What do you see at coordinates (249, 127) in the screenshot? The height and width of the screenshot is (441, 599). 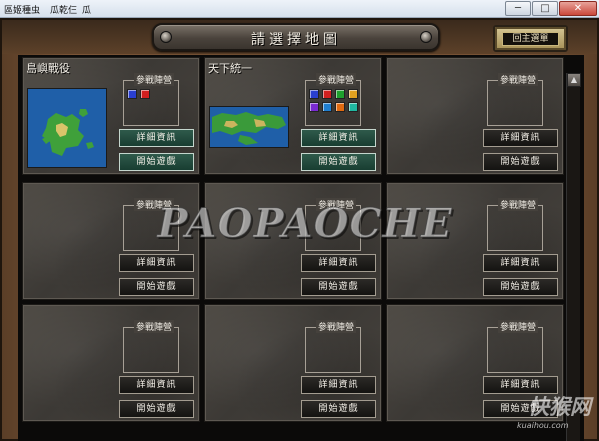 I see `world-map-thumbnail` at bounding box center [249, 127].